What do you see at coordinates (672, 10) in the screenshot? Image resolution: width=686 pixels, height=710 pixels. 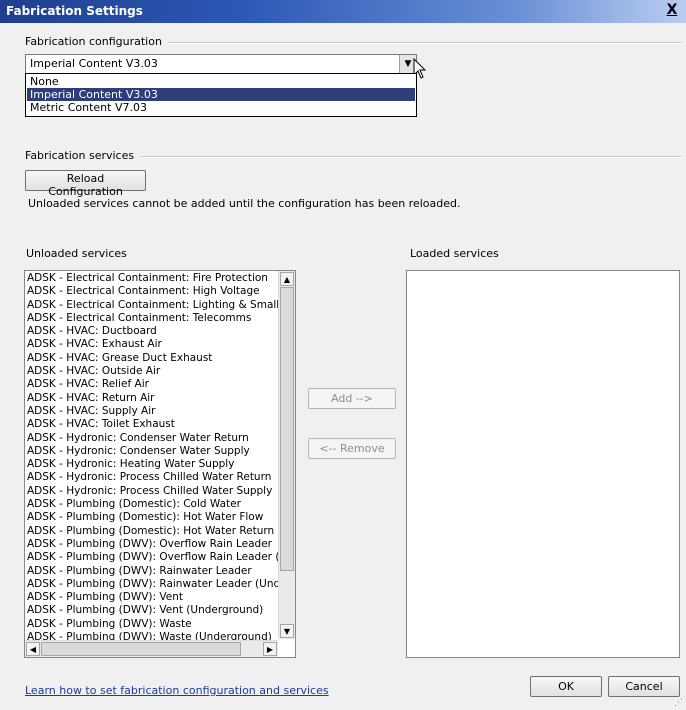 I see `close-icon: X` at bounding box center [672, 10].